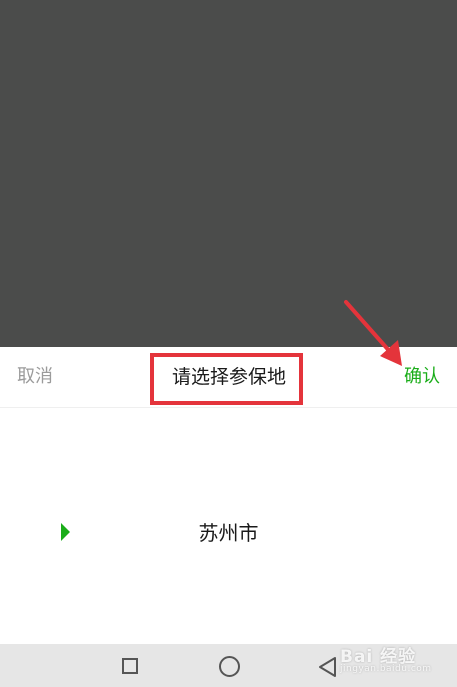  I want to click on recent-apps-square-icon, so click(130, 666).